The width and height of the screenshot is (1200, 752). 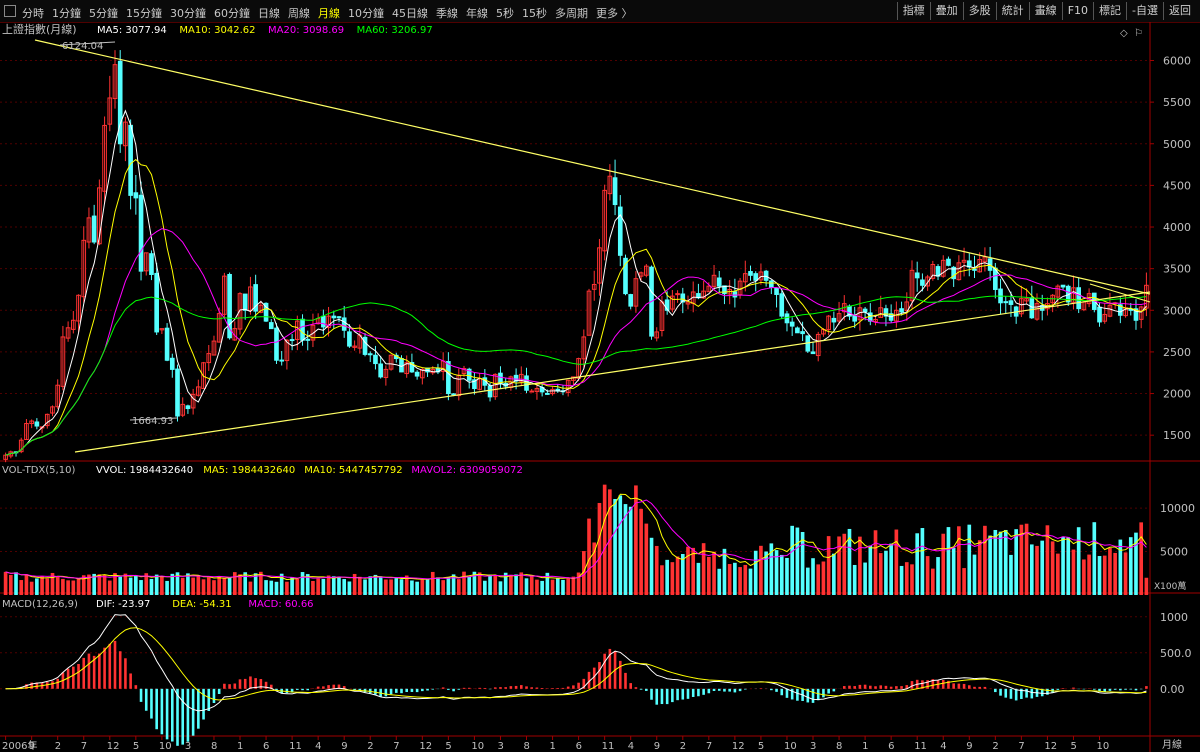 I want to click on diamond-icon: ◇, so click(x=1124, y=33).